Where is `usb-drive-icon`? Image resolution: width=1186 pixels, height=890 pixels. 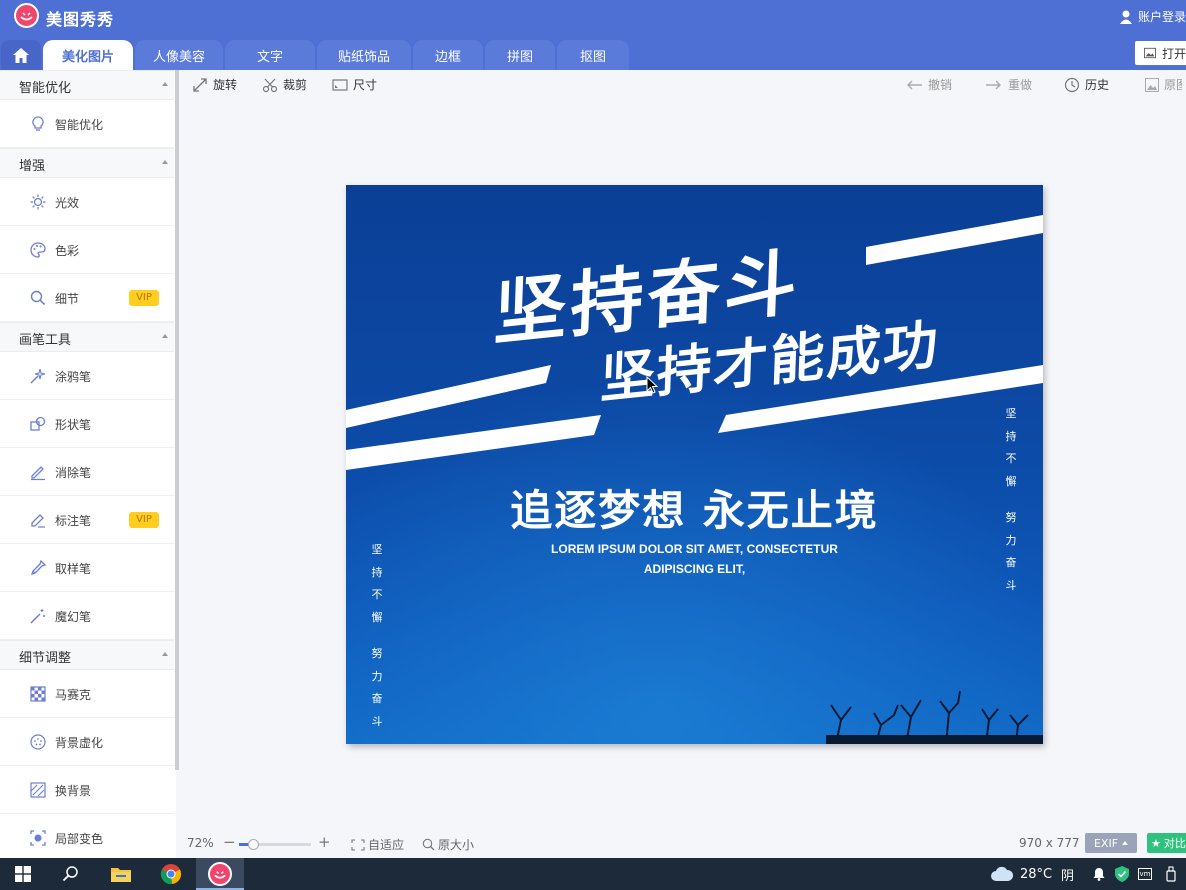 usb-drive-icon is located at coordinates (1171, 874).